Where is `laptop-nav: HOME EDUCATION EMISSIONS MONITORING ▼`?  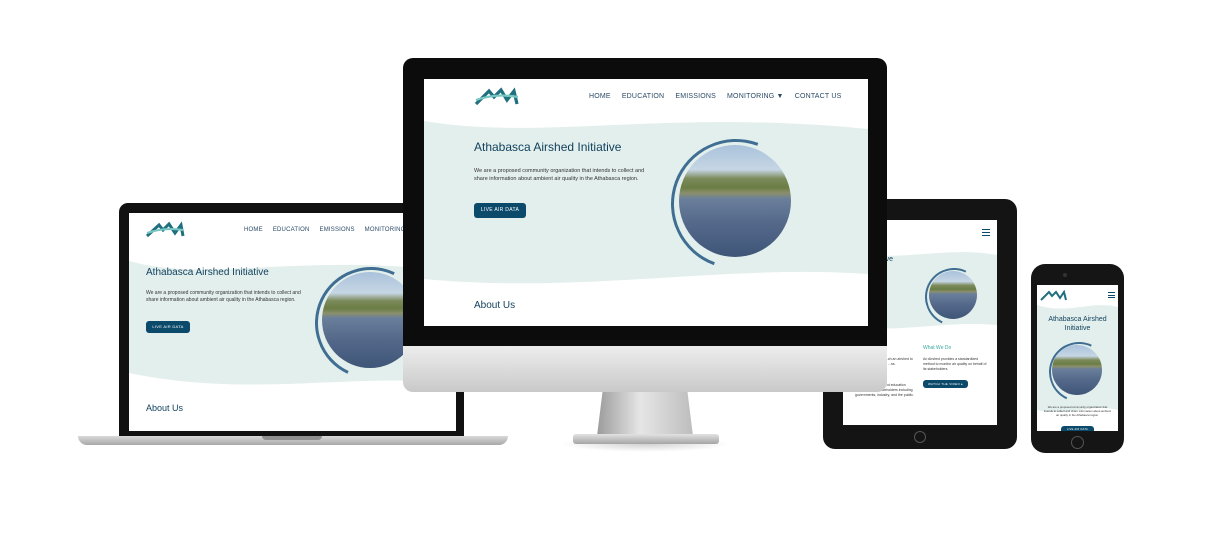
laptop-nav: HOME EDUCATION EMISSIONS MONITORING ▼ is located at coordinates (329, 230).